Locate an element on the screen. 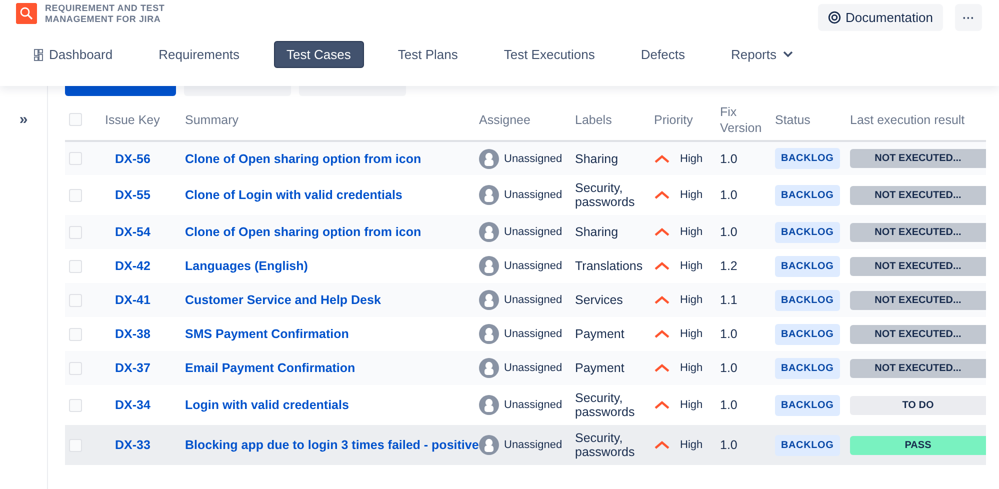 Image resolution: width=999 pixels, height=489 pixels. more-button: ··· is located at coordinates (968, 17).